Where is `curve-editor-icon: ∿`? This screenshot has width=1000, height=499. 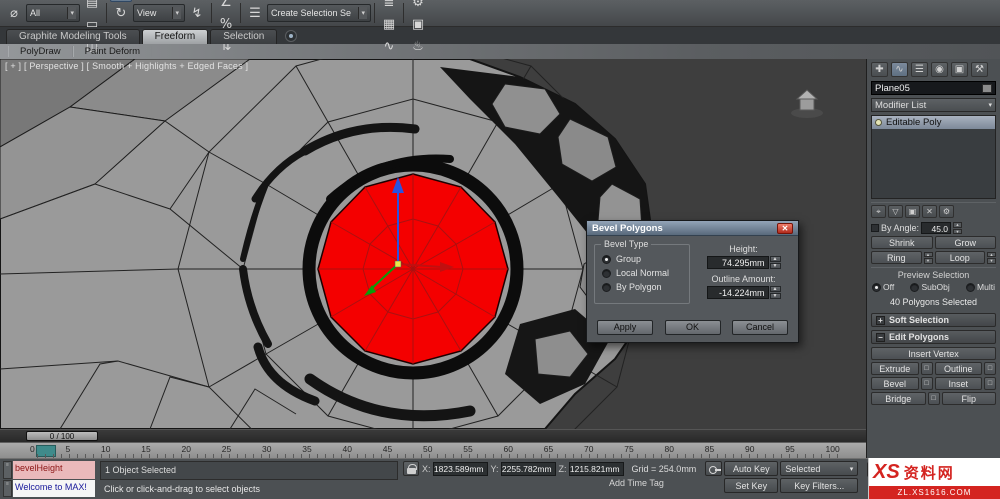
curve-editor-icon: ∿ is located at coordinates (389, 46).